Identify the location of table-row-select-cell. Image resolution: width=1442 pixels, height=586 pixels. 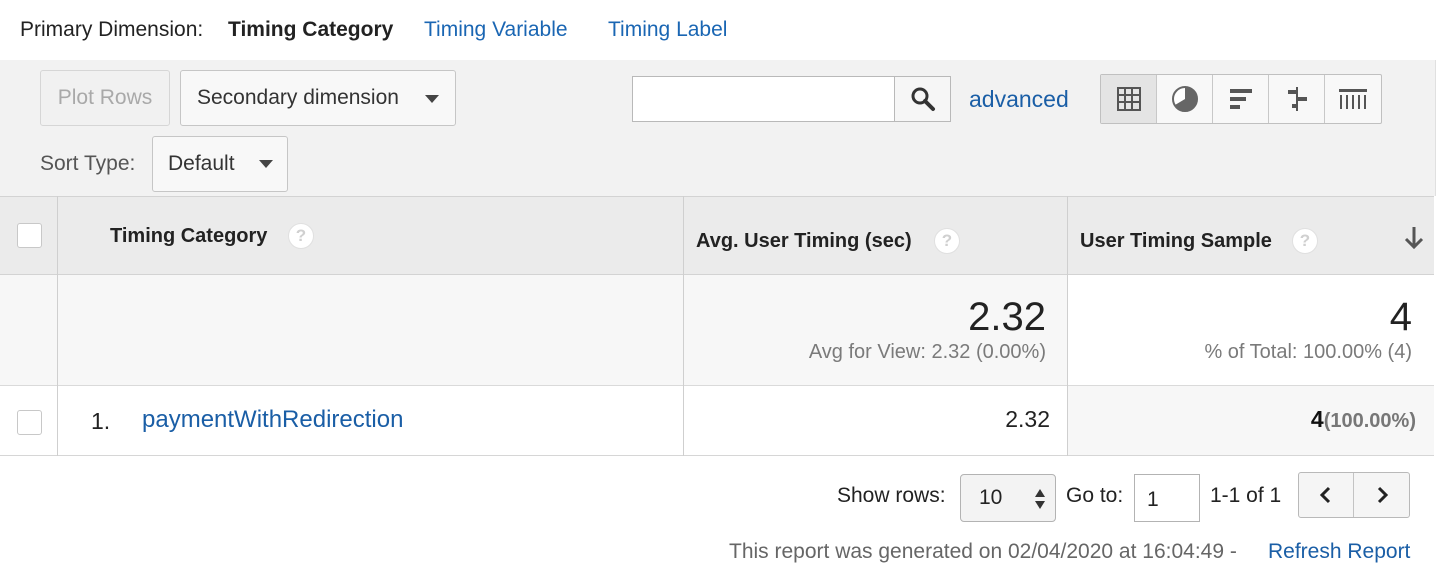
(29, 421).